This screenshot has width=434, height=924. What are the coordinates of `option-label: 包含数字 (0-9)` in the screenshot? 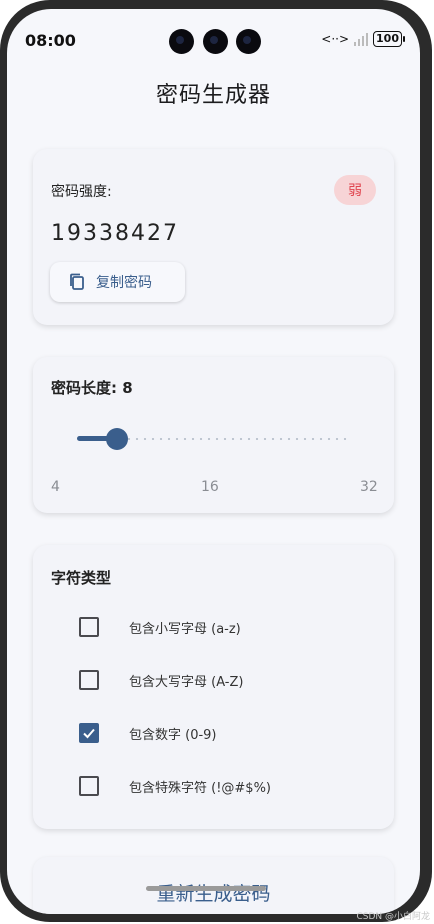 It's located at (173, 735).